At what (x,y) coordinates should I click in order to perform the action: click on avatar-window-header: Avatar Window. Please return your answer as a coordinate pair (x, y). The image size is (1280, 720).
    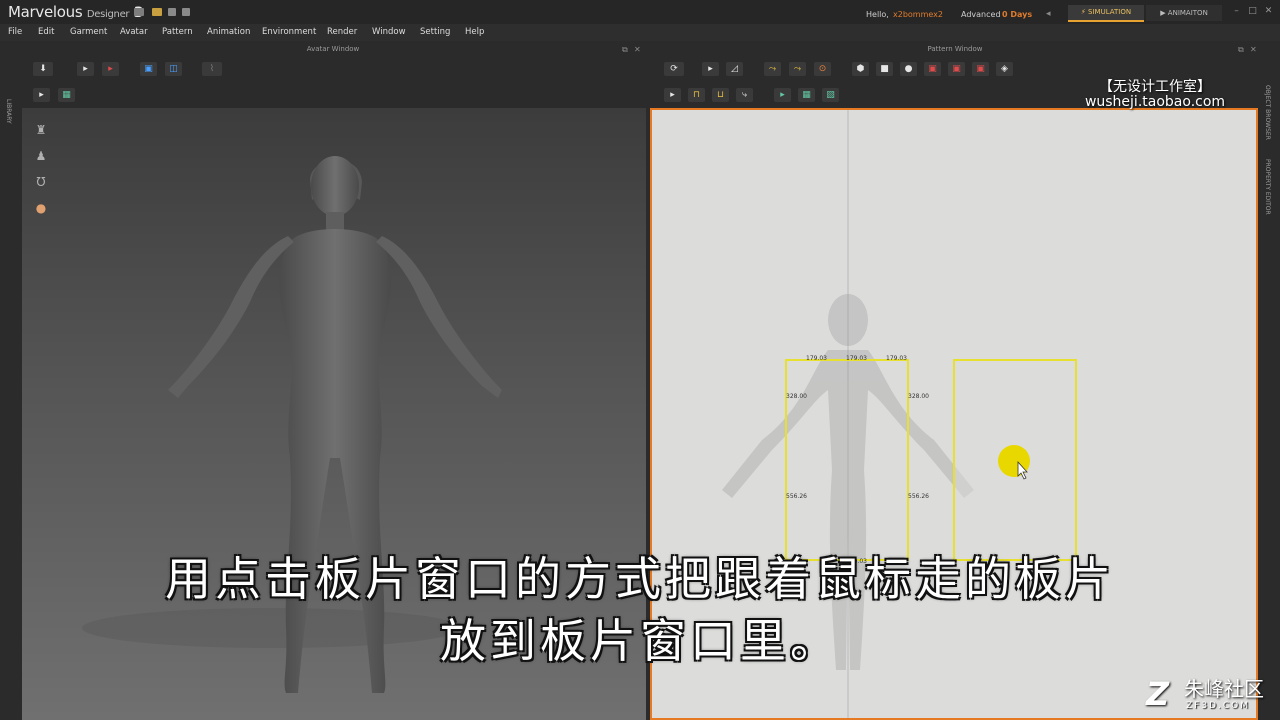
    Looking at the image, I should click on (333, 49).